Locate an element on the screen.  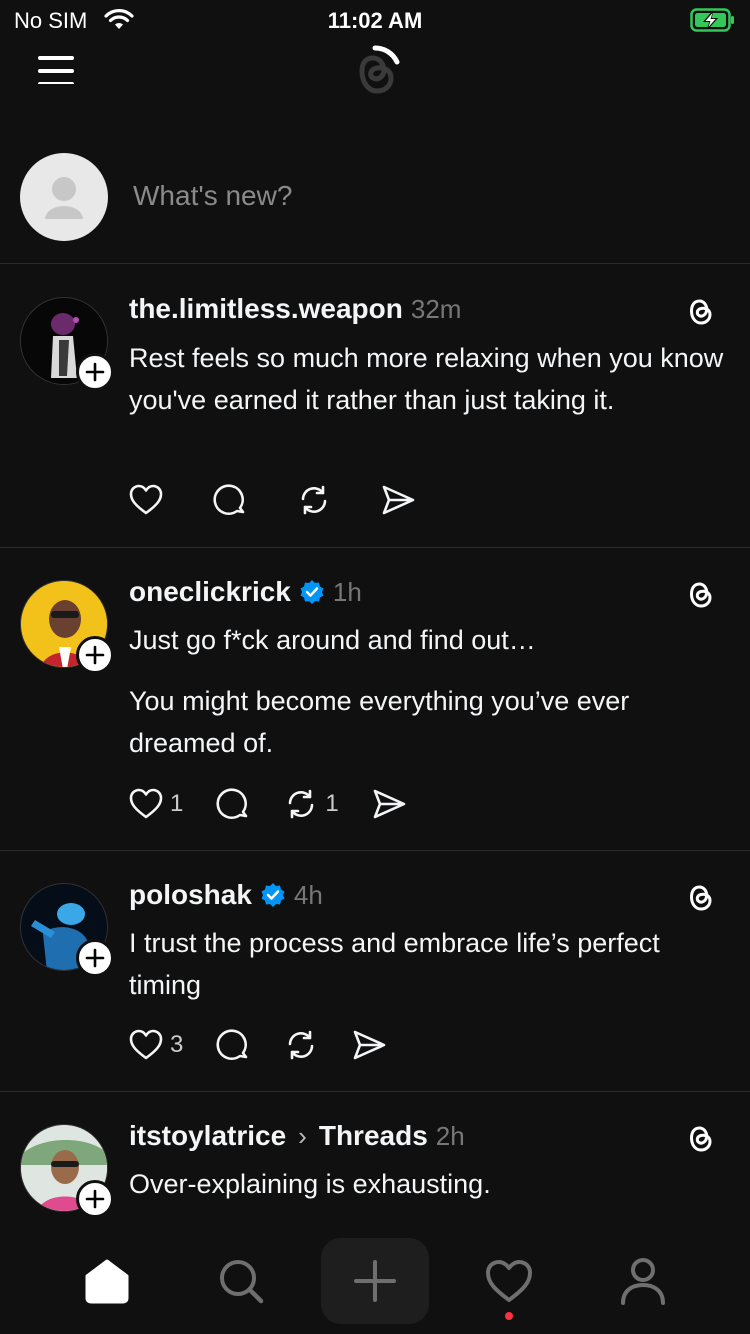
post-actions: 1 1 is located at coordinates (283, 804).